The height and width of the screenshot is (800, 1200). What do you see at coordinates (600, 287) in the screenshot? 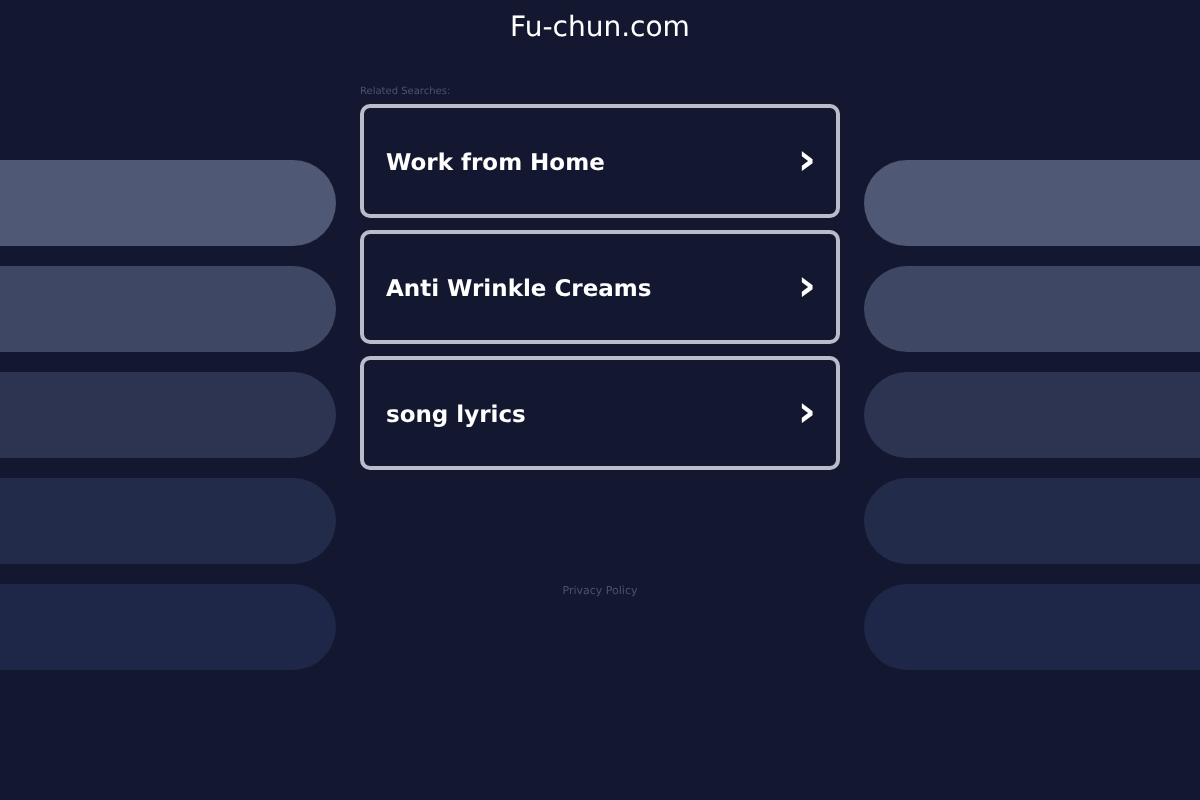
I see `search-link: Anti Wrinkle Creams ›` at bounding box center [600, 287].